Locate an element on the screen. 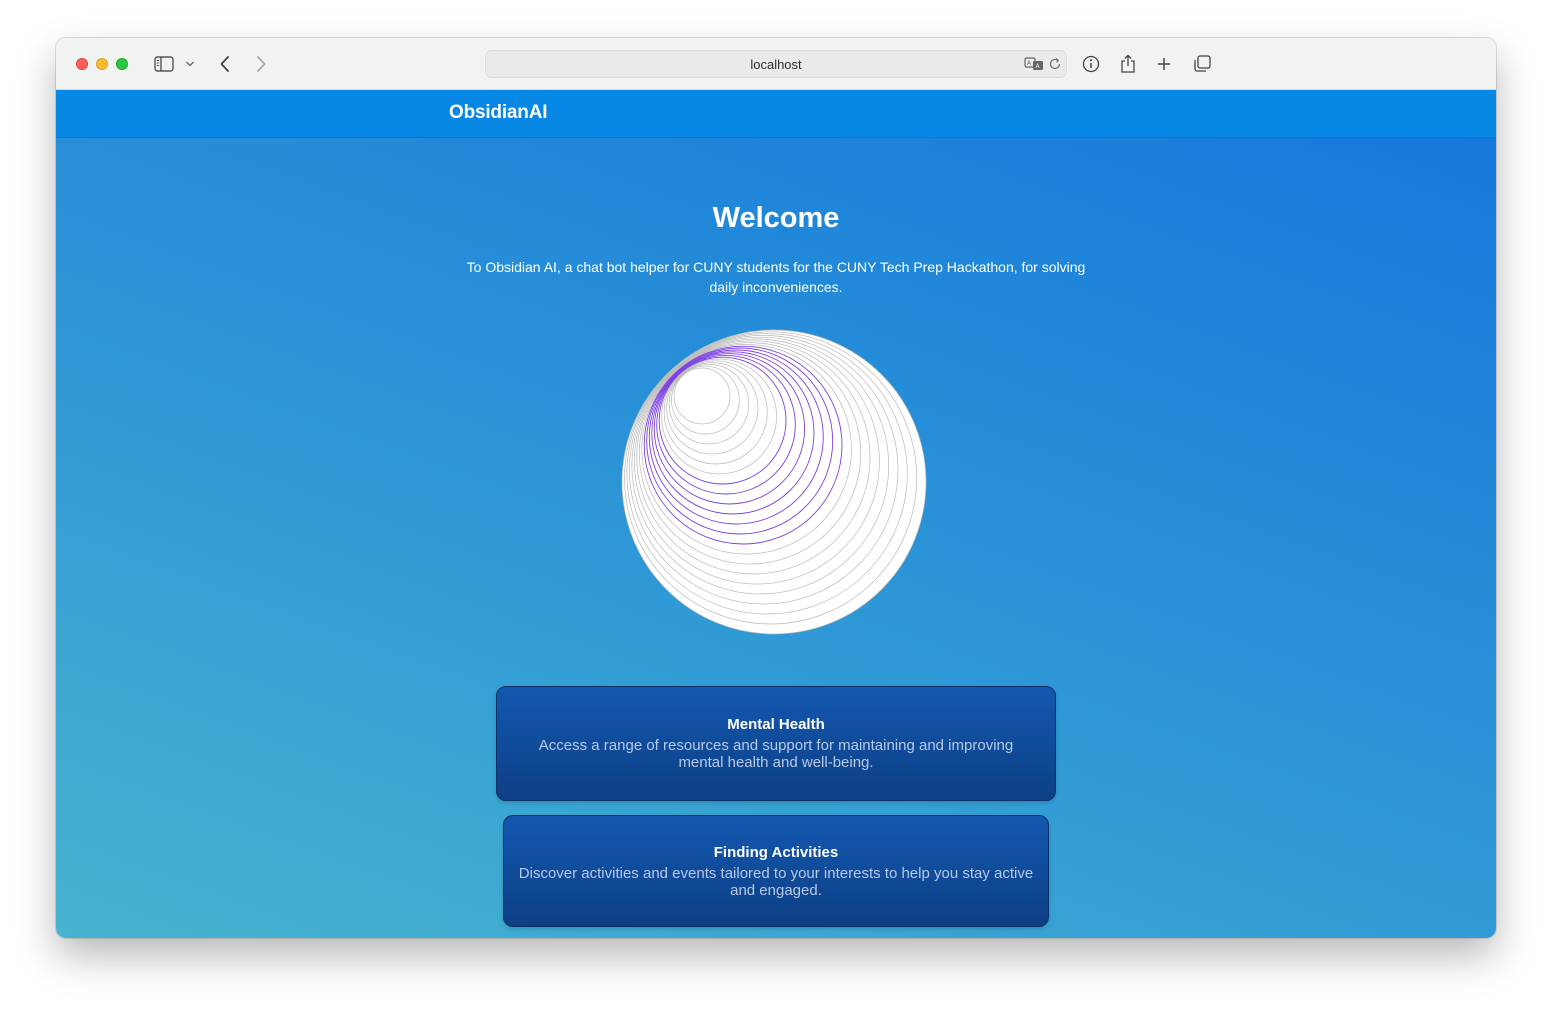 This screenshot has height=1012, width=1552. page-title: Welcome is located at coordinates (776, 218).